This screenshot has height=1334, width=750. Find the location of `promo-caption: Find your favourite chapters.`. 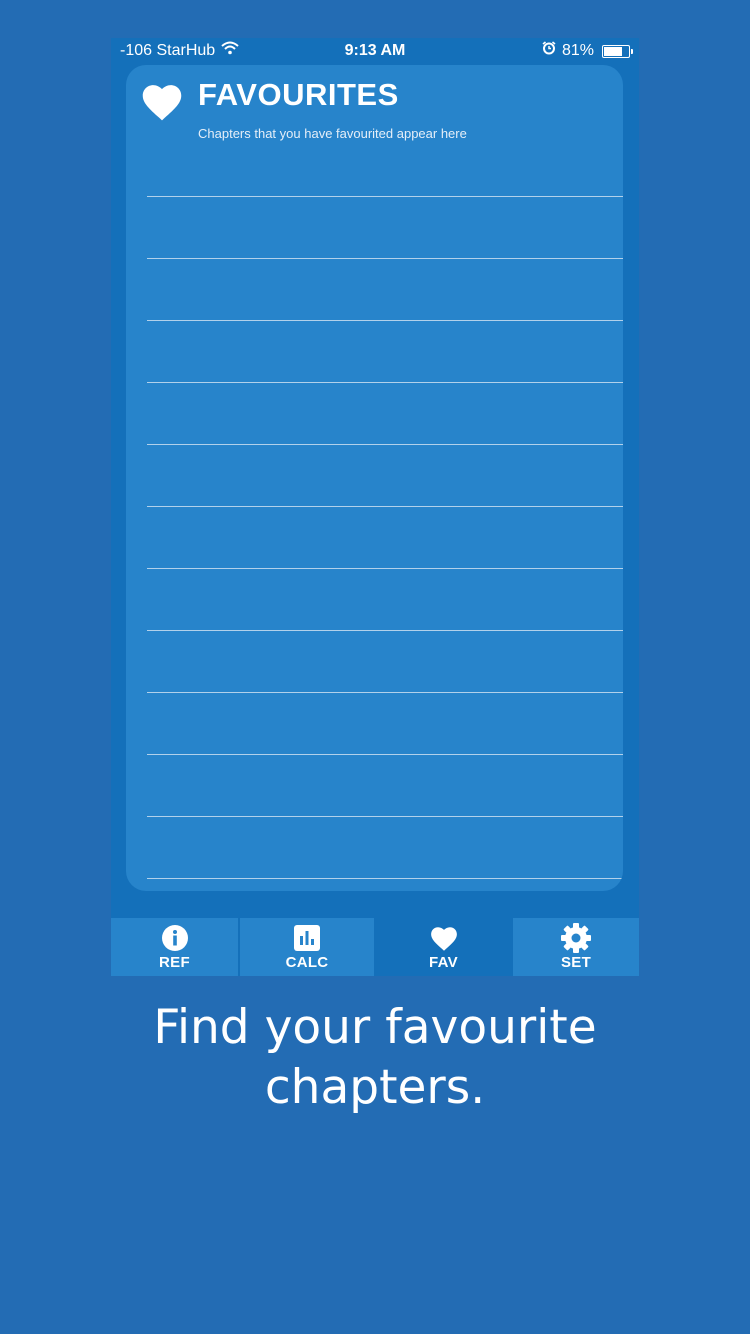

promo-caption: Find your favourite chapters. is located at coordinates (375, 1058).